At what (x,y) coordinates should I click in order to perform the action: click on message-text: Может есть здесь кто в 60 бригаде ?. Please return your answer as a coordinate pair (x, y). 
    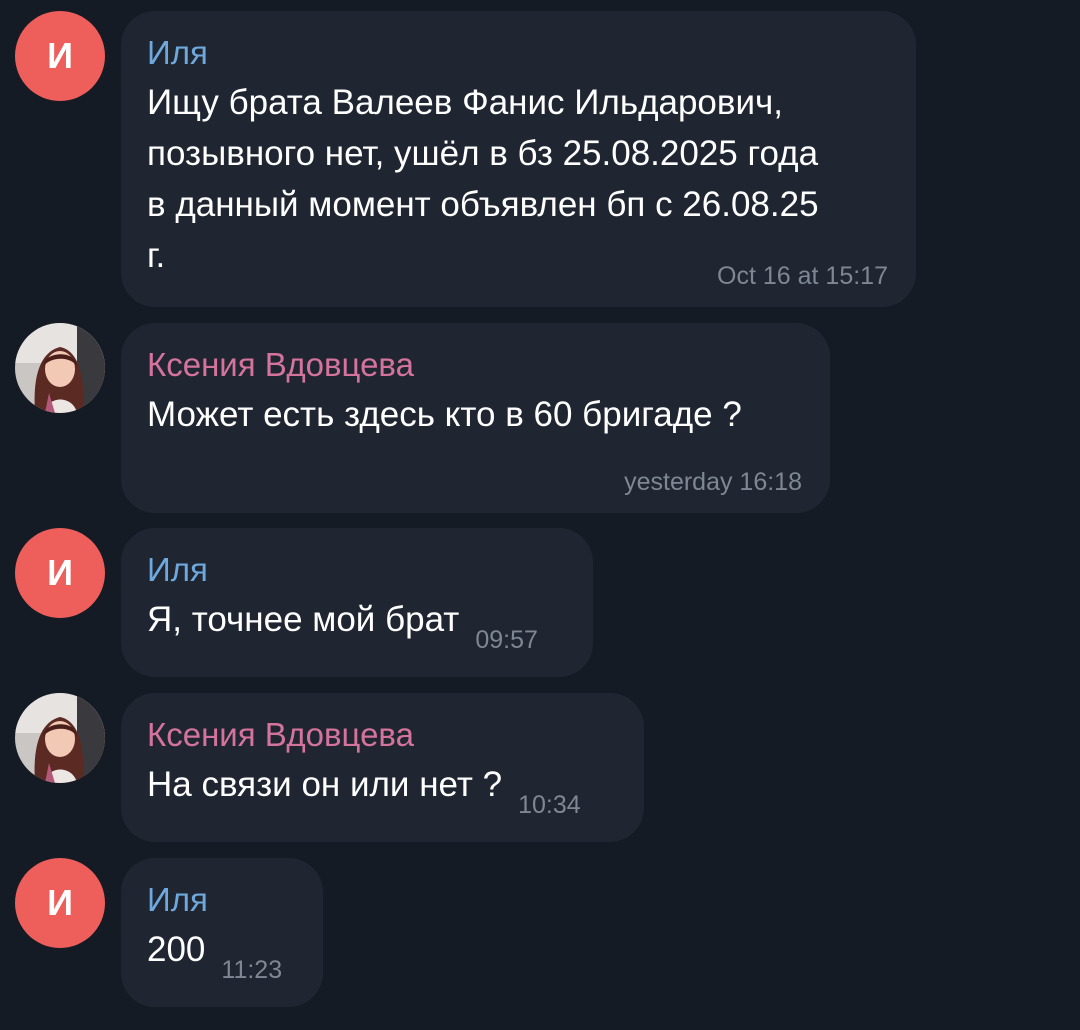
    Looking at the image, I should click on (475, 414).